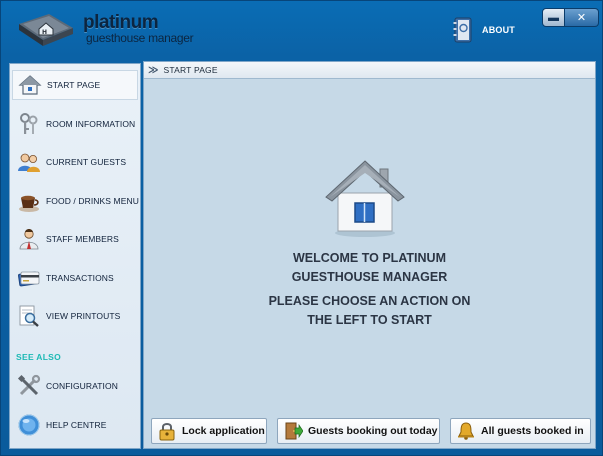 This screenshot has width=603, height=456. What do you see at coordinates (369, 301) in the screenshot?
I see `instruction-line-1: PLEASE CHOOSE AN ACTION ON` at bounding box center [369, 301].